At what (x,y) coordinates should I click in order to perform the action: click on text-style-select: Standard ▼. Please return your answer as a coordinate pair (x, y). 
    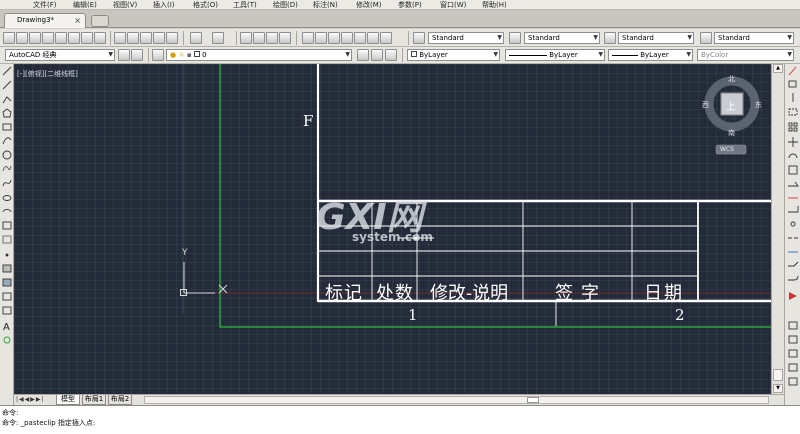
    Looking at the image, I should click on (466, 38).